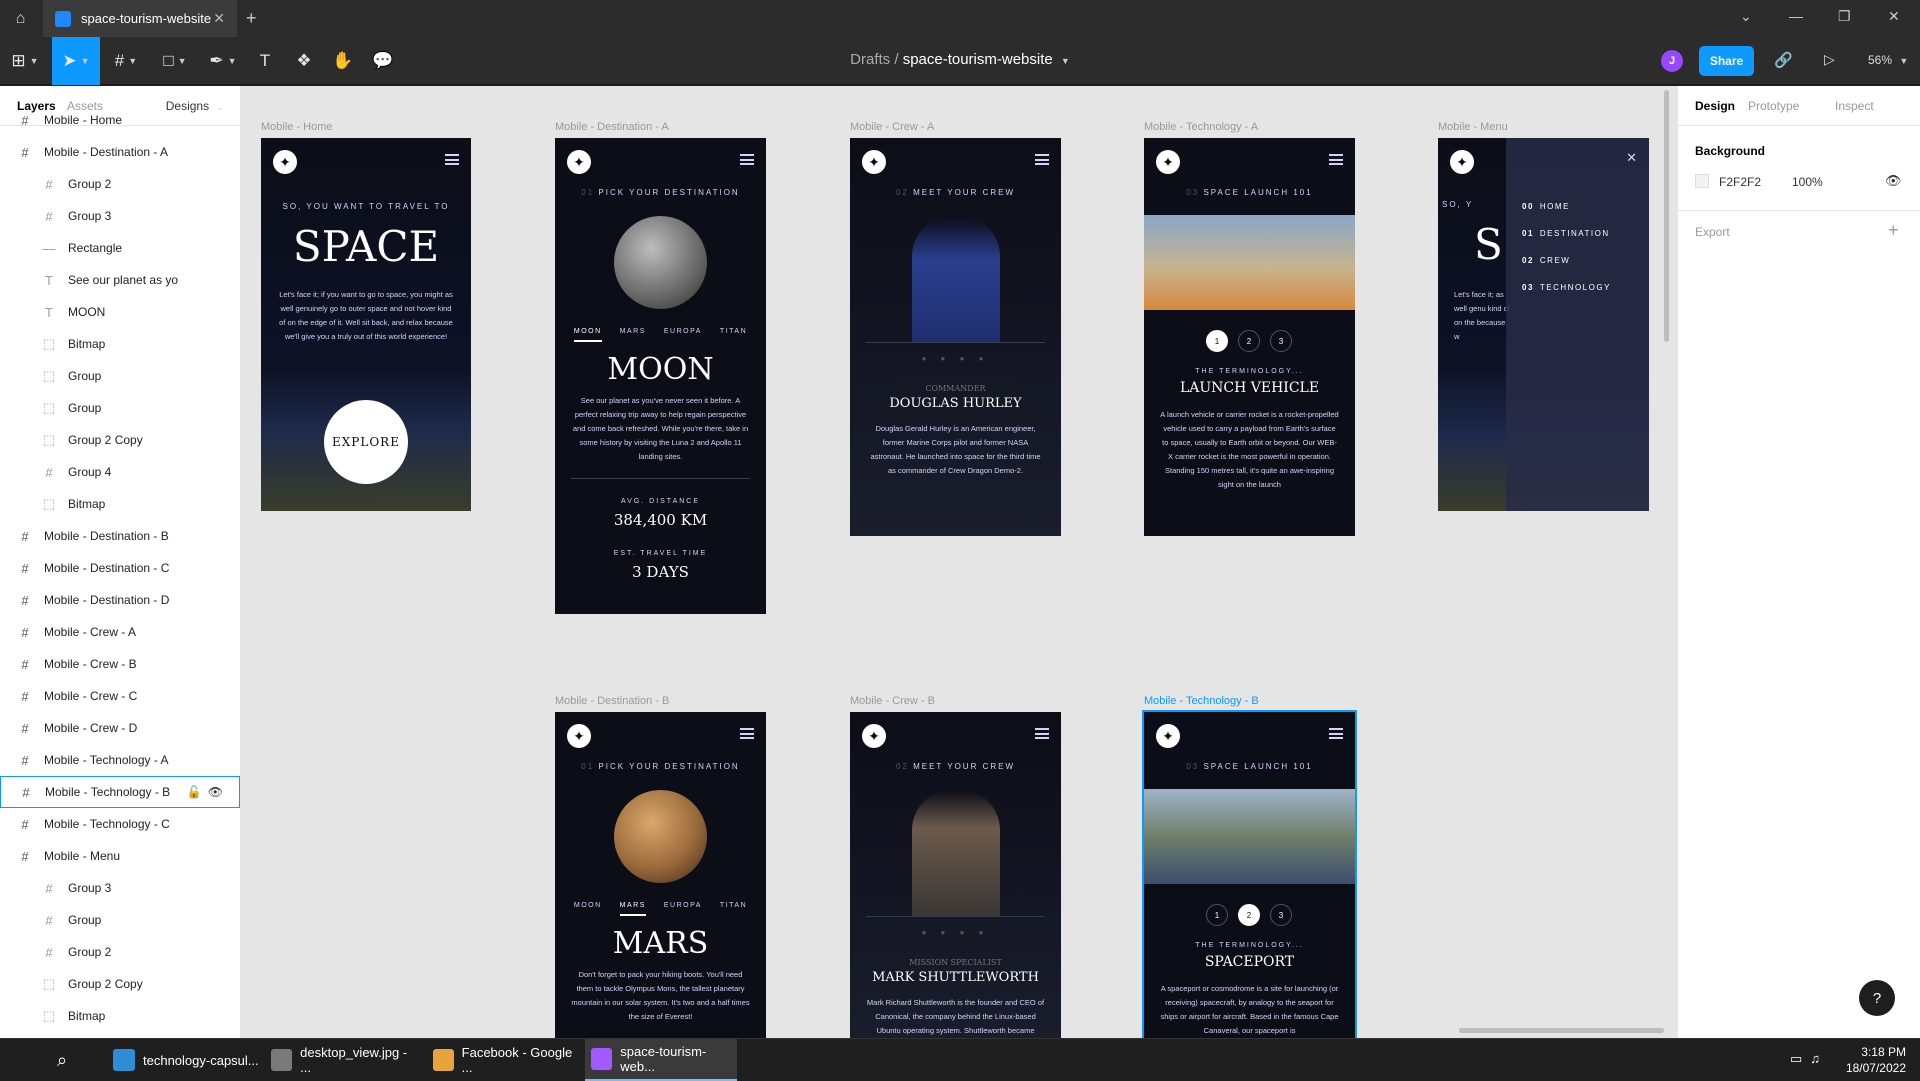 The width and height of the screenshot is (1920, 1081). I want to click on frame-label-crew-b: Mobile - Crew - B, so click(892, 701).